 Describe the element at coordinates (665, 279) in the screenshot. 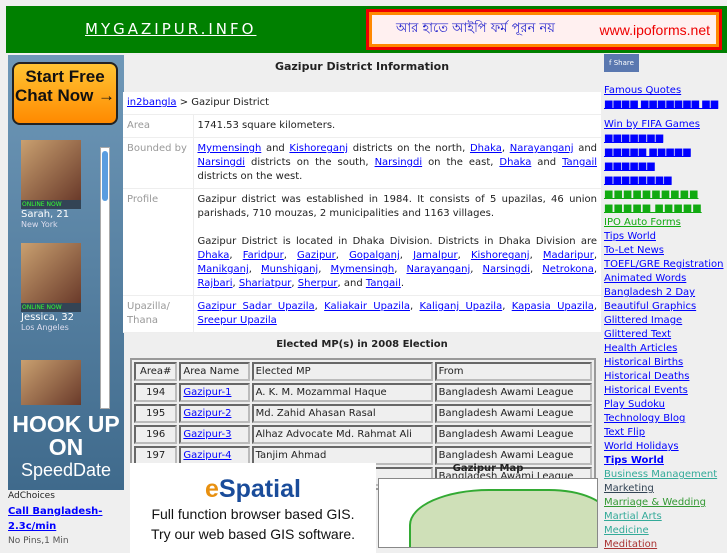

I see `sidebar-link: Animated Words` at that location.